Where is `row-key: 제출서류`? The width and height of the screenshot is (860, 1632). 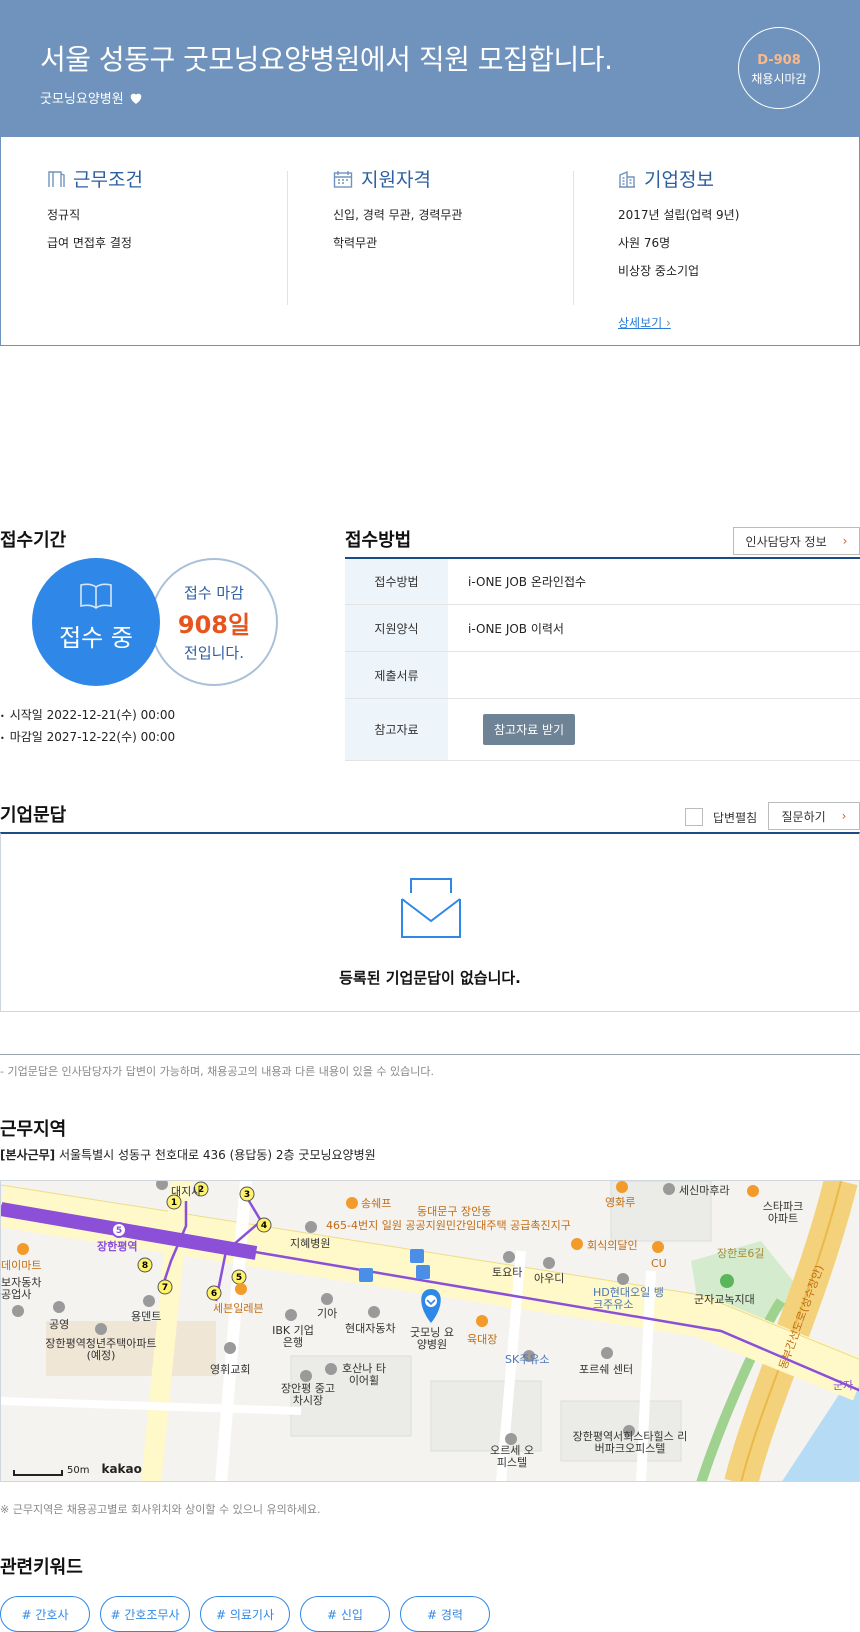
row-key: 제출서류 is located at coordinates (396, 675).